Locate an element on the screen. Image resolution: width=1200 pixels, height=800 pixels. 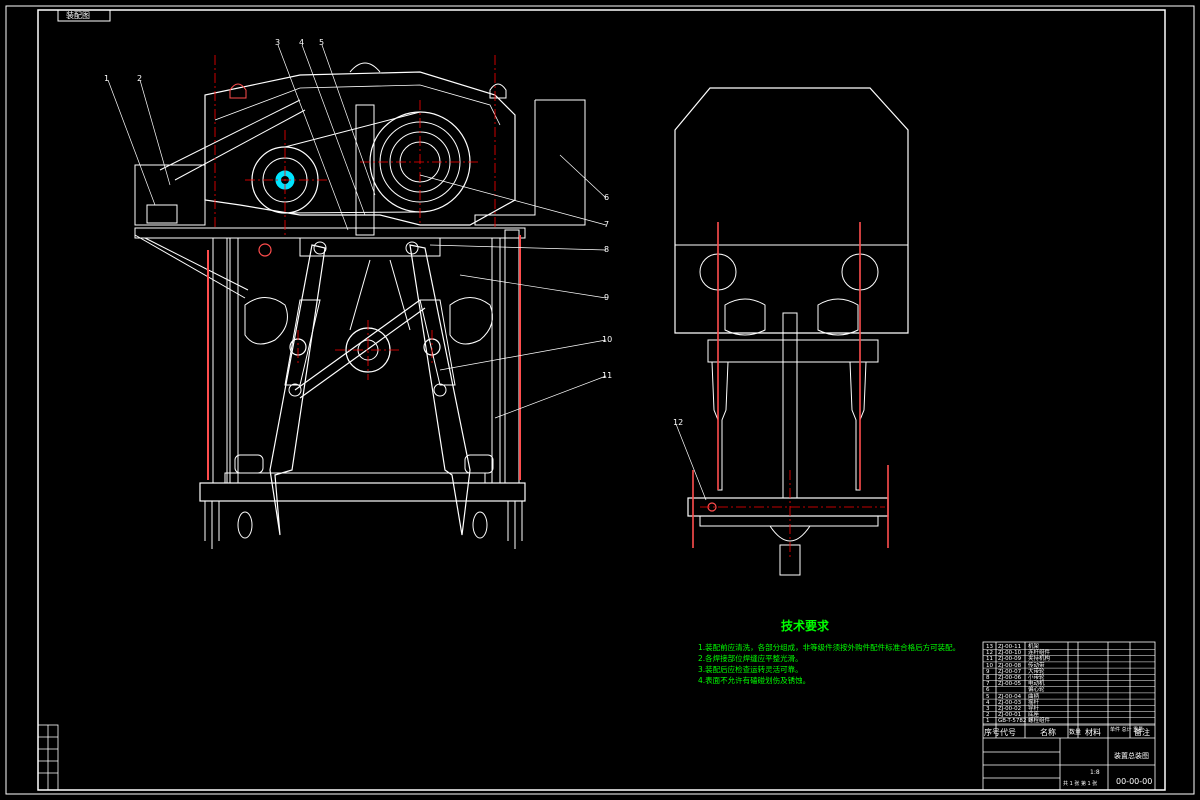
drawing-number: 00-00-00 is located at coordinates (1134, 781).